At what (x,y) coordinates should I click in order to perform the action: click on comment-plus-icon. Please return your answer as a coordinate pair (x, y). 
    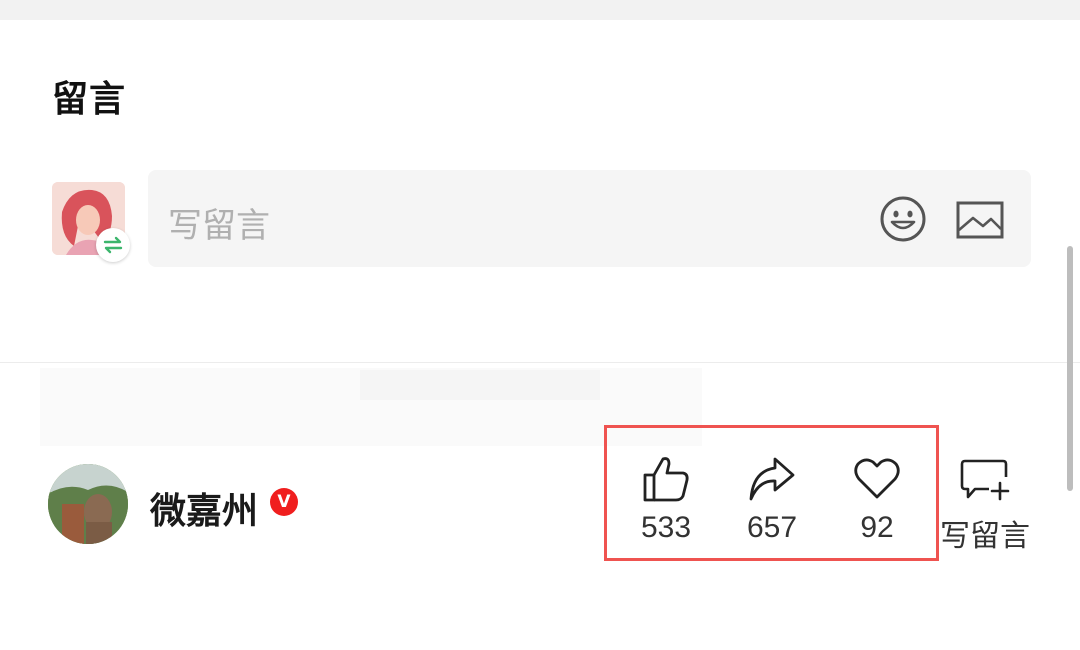
    Looking at the image, I should click on (985, 480).